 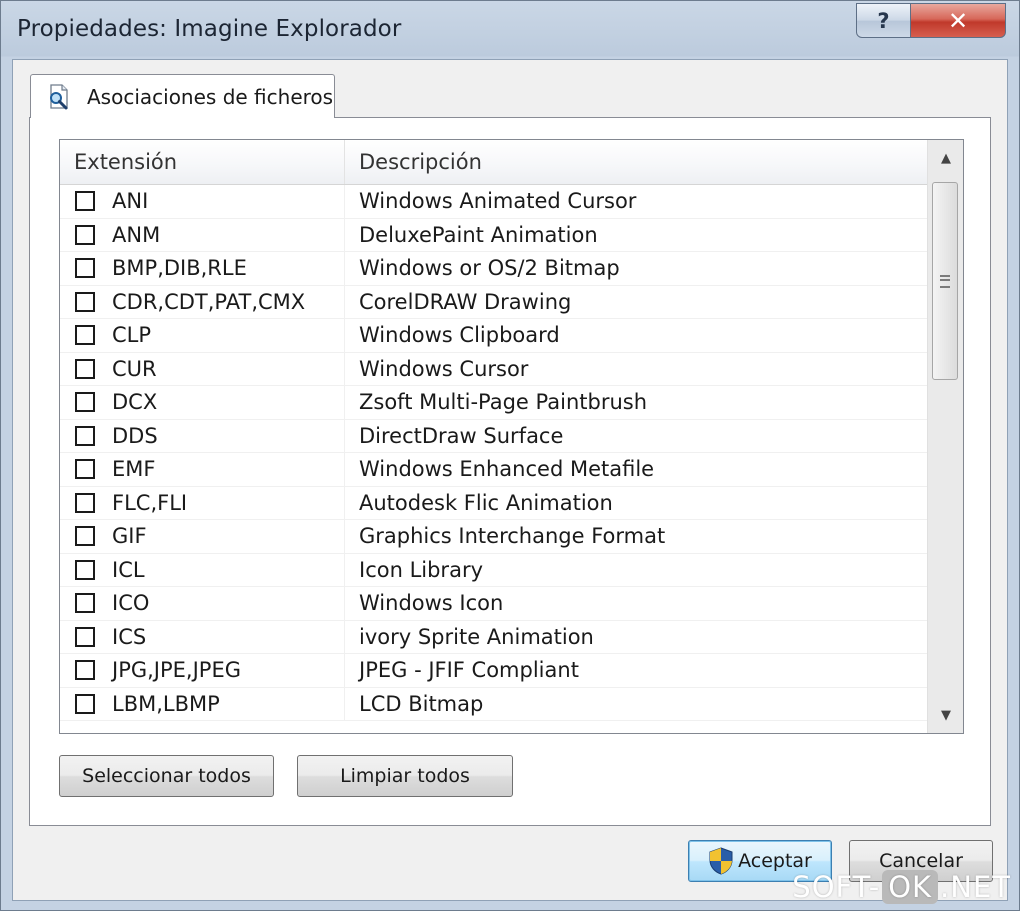 I want to click on extension-cell: CLP, so click(x=202, y=335).